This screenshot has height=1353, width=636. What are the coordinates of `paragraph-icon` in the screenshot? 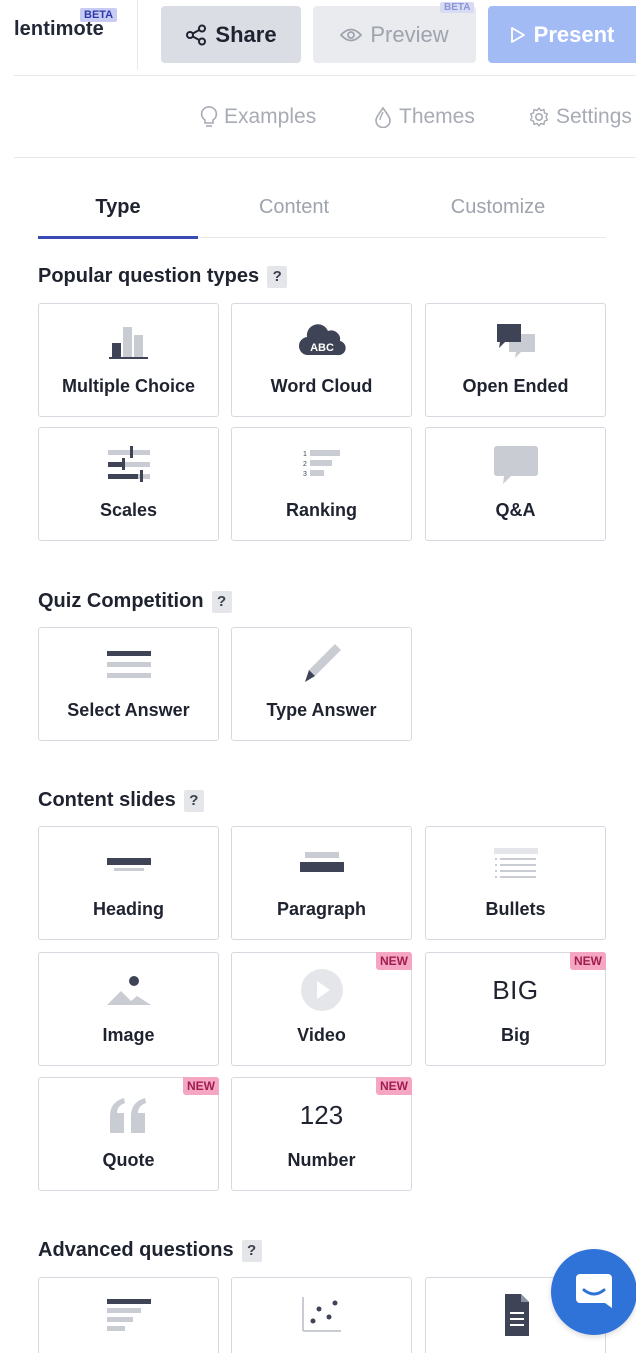 It's located at (321, 862).